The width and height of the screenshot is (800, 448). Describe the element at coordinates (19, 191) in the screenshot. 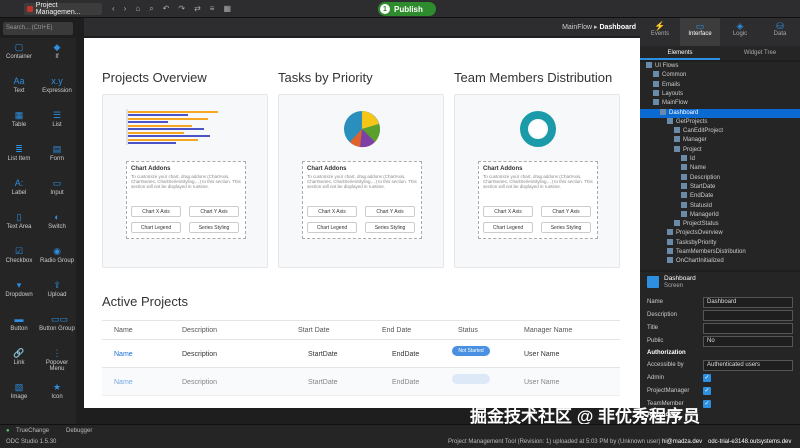

I see `tool-label: A: Label` at that location.